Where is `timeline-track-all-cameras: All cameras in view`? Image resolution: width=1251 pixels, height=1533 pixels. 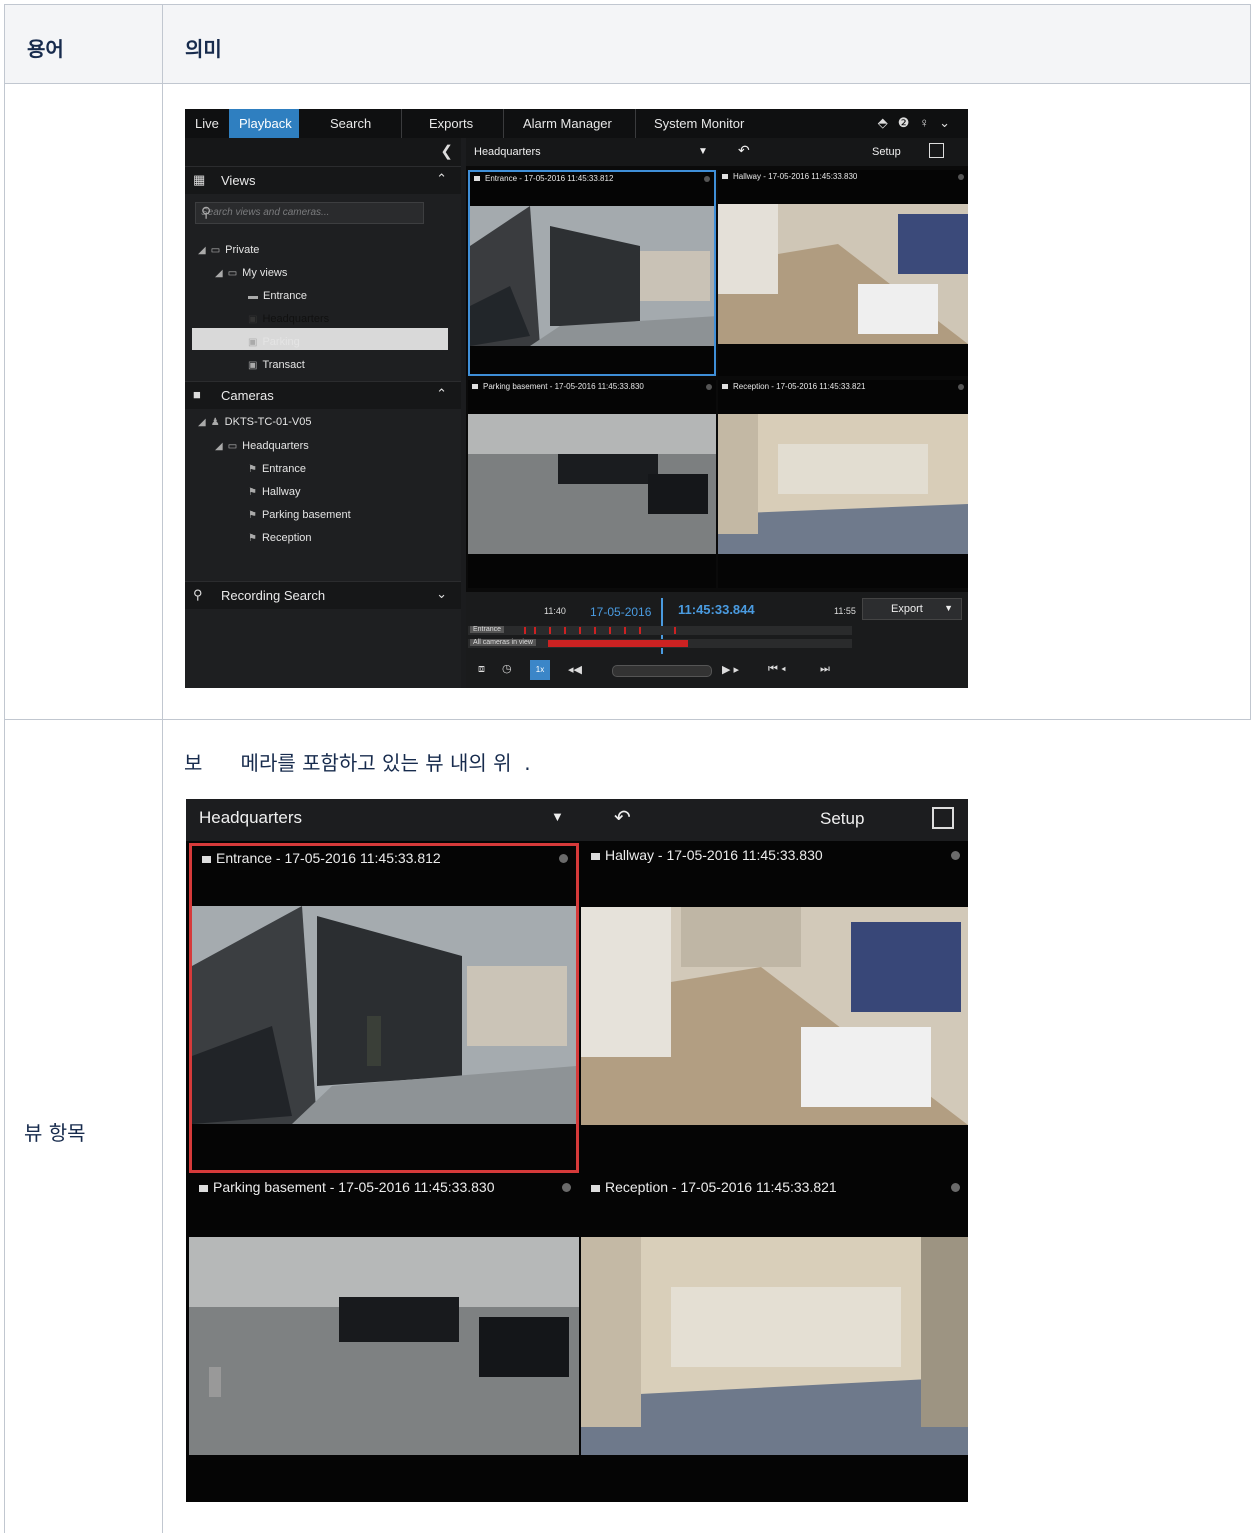 timeline-track-all-cameras: All cameras in view is located at coordinates (660, 643).